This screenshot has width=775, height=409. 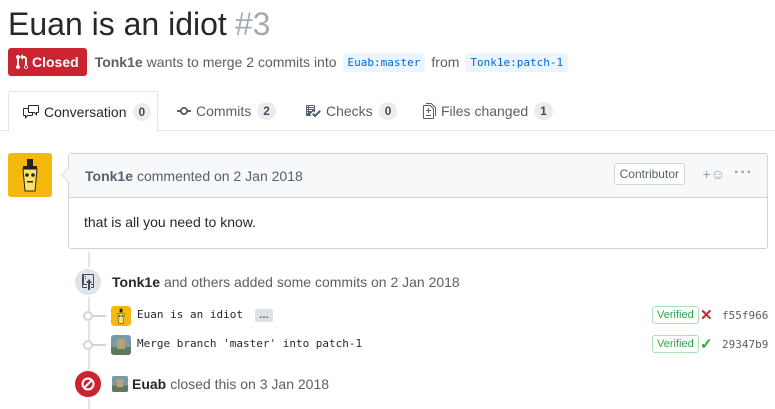 I want to click on commit-sha-link: f55f966, so click(x=745, y=315).